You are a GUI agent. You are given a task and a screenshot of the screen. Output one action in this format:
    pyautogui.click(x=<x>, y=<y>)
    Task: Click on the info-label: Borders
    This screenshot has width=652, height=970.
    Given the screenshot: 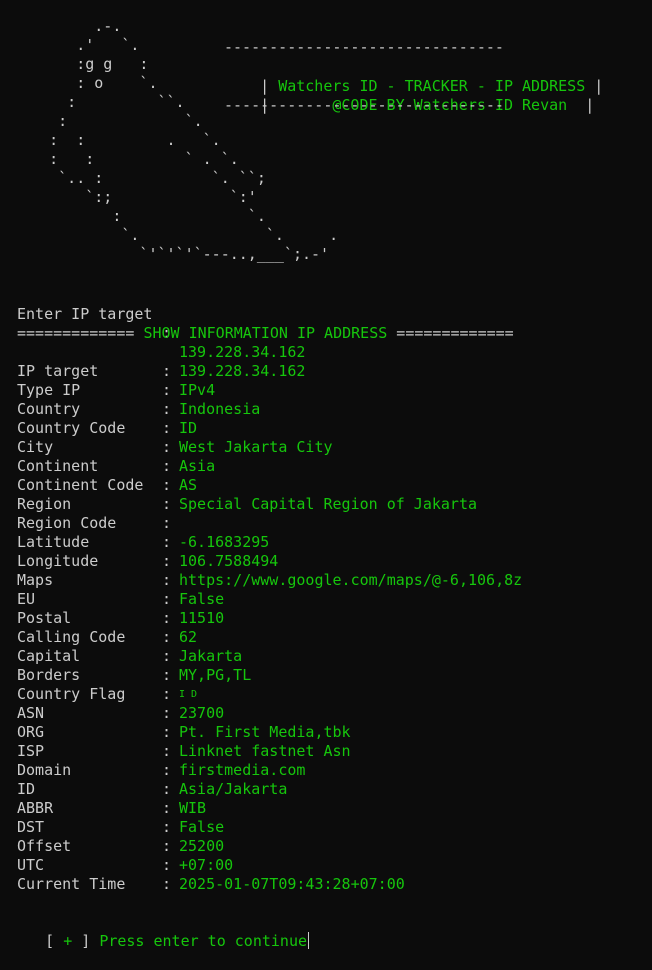 What is the action you would take?
    pyautogui.click(x=49, y=675)
    